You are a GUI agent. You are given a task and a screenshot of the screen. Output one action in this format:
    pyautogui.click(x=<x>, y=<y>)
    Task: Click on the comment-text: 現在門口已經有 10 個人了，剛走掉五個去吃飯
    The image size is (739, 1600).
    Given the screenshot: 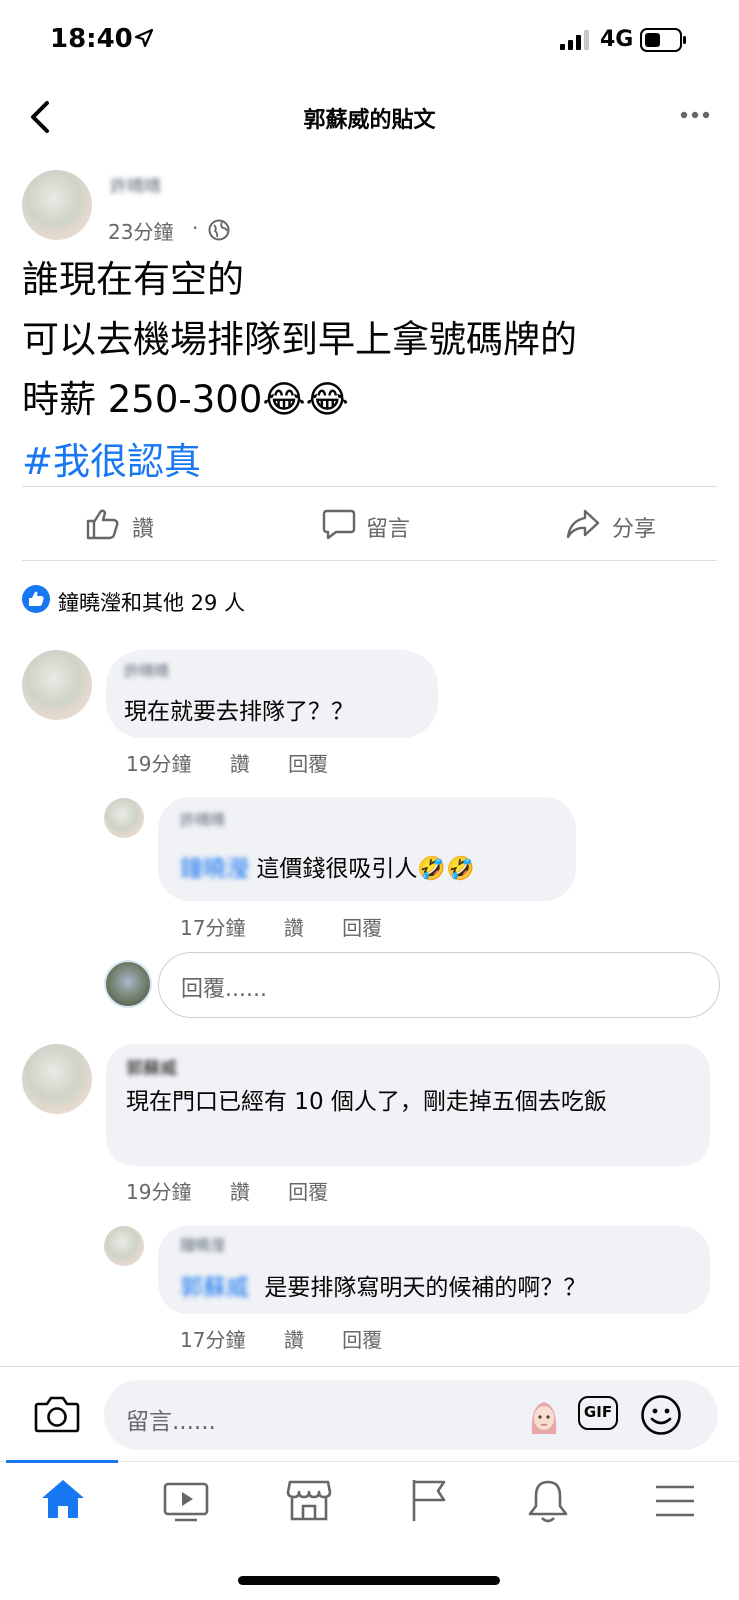 What is the action you would take?
    pyautogui.click(x=366, y=1102)
    